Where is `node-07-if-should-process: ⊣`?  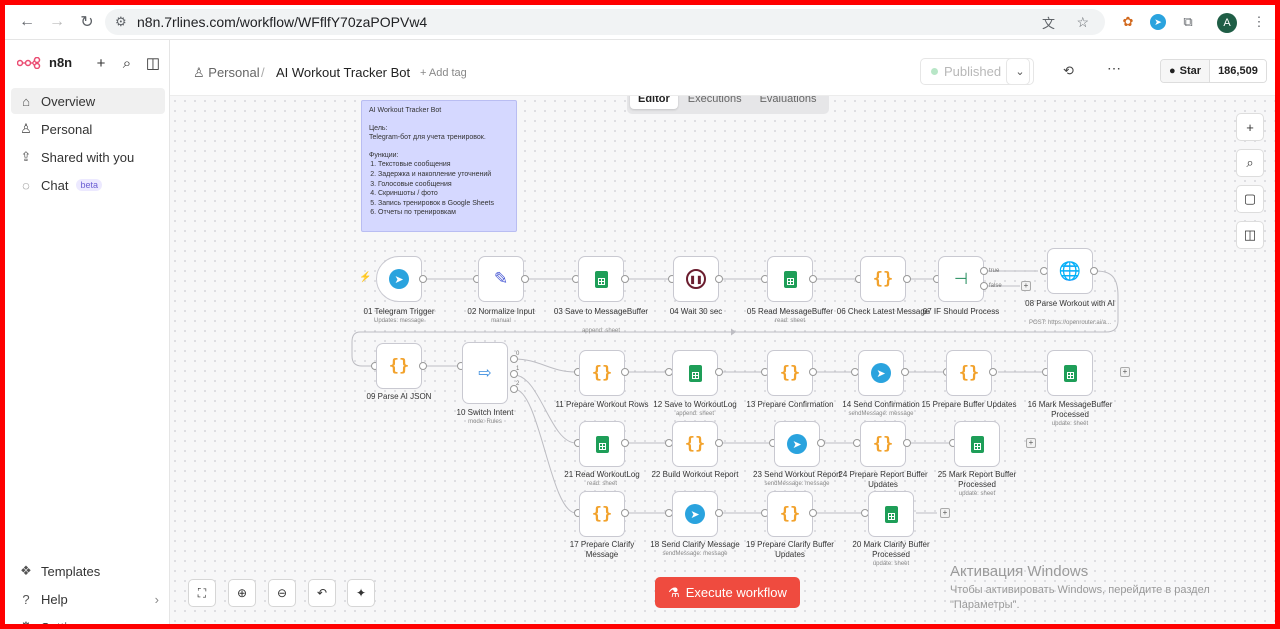
node-07-if-should-process: ⊣ is located at coordinates (961, 279).